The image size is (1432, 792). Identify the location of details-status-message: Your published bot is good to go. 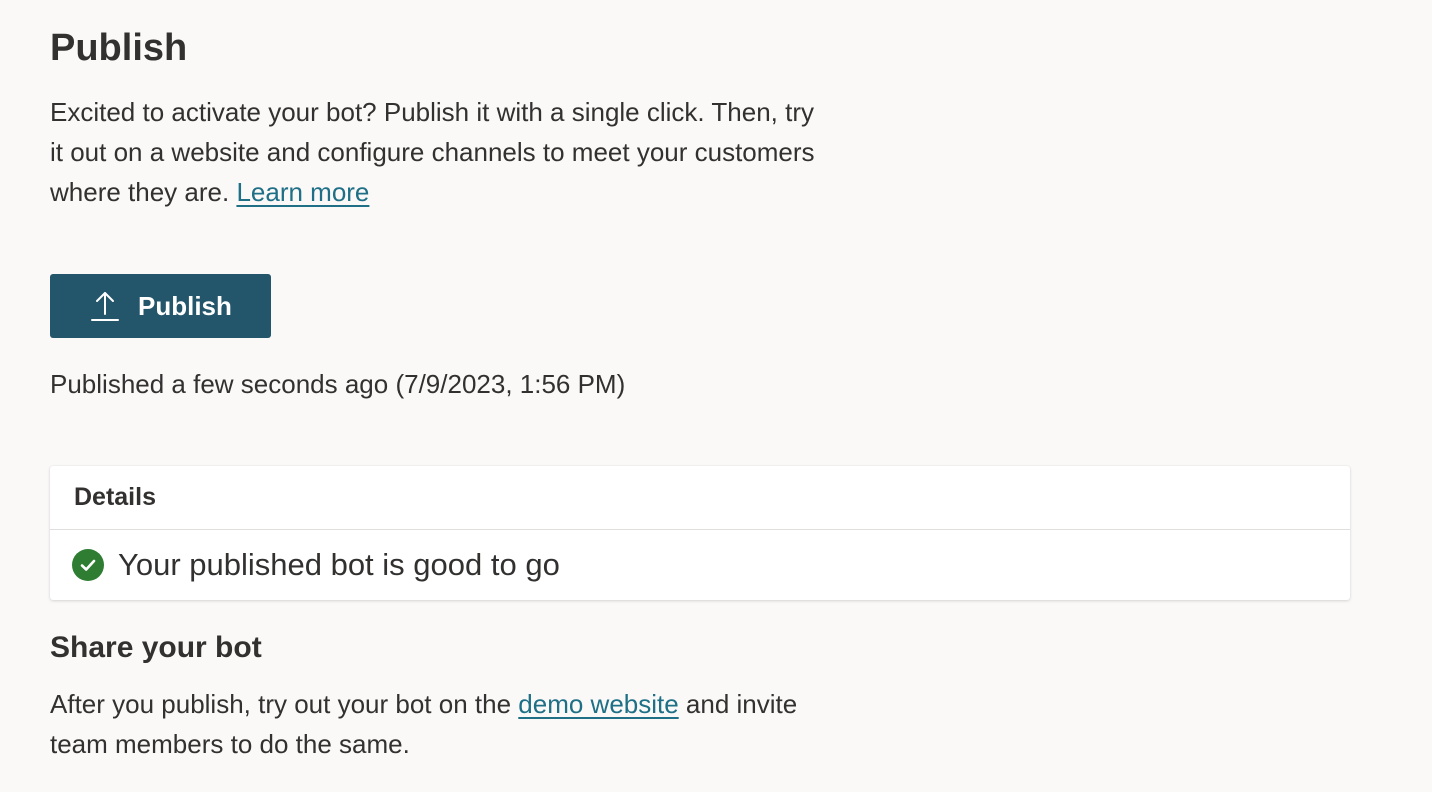
(339, 564).